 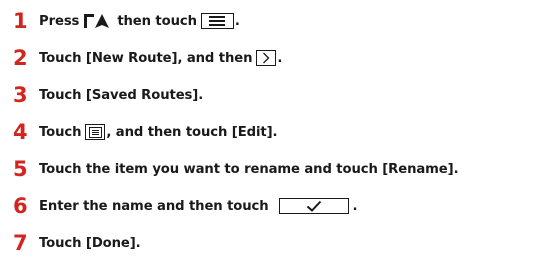 I want to click on step-text: then touch, so click(x=157, y=21).